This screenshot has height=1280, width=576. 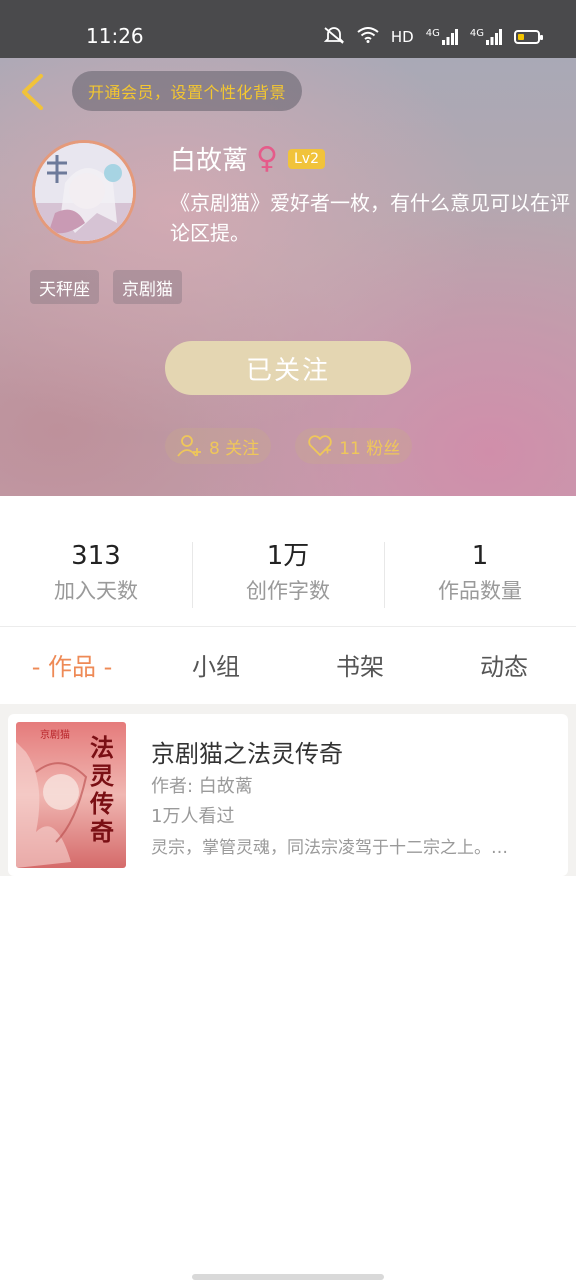 I want to click on stat-value: 1, so click(x=480, y=556).